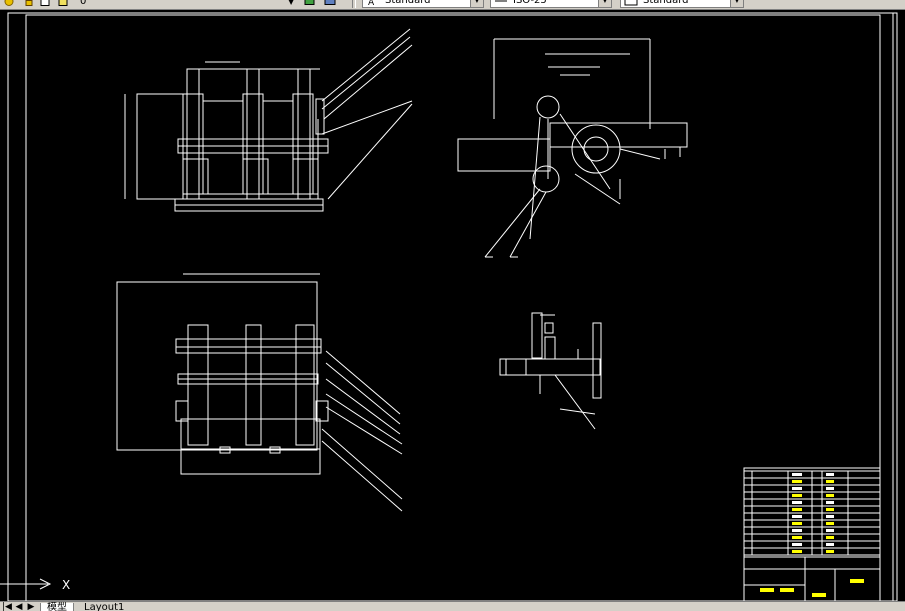 This screenshot has height=611, width=905. Describe the element at coordinates (604, 3) in the screenshot. I see `dim-style-dropdown-icon: ▼` at that location.